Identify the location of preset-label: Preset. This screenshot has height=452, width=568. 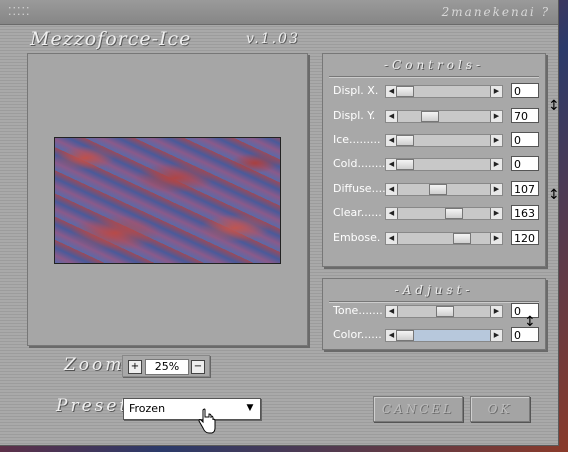
(93, 406).